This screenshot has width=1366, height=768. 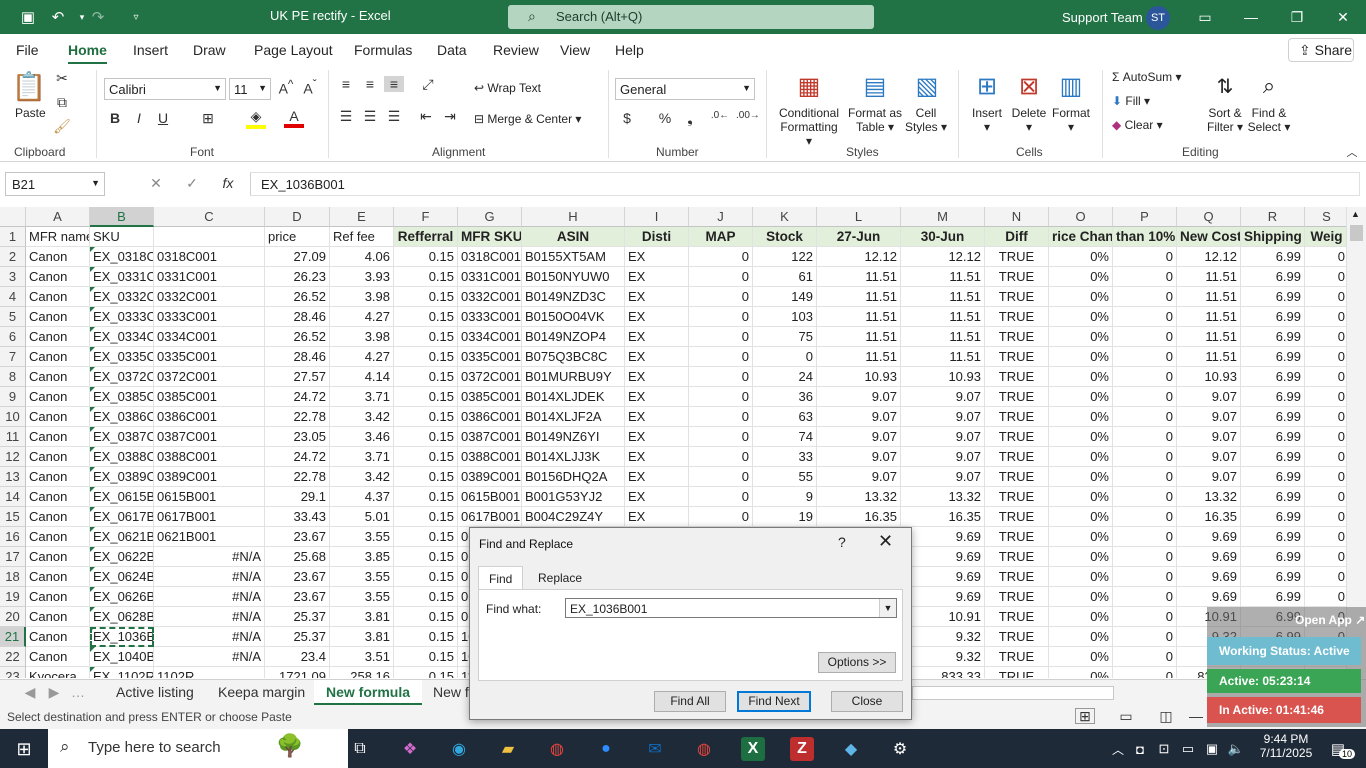 What do you see at coordinates (573, 397) in the screenshot?
I see `table-cell: B014XLJDEK` at bounding box center [573, 397].